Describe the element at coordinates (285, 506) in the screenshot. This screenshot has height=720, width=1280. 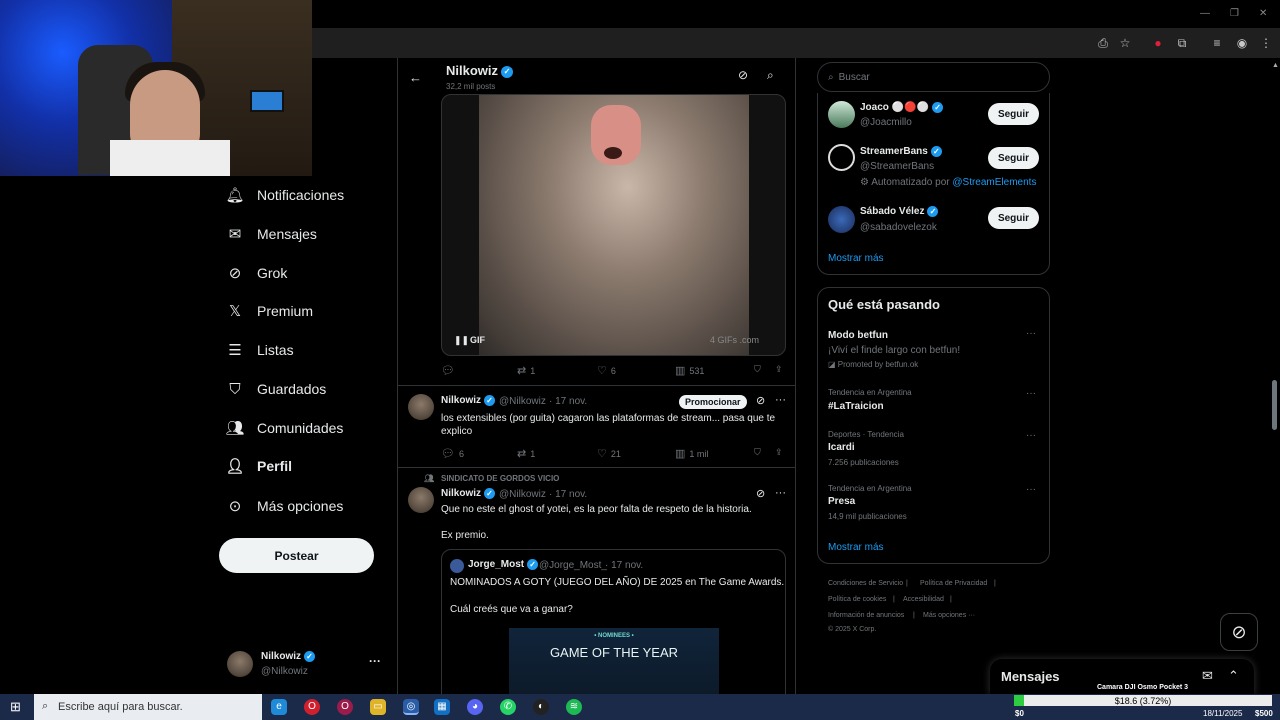
I see `sidebar-item-more-options: ⊙ Más opciones` at that location.